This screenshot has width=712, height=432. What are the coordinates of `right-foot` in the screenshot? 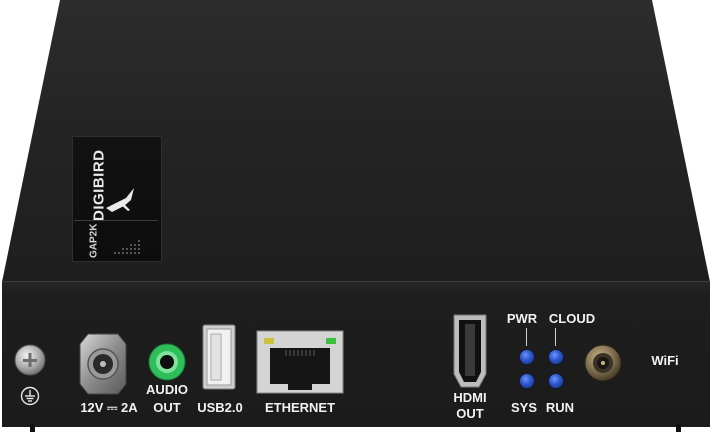 It's located at (678, 428).